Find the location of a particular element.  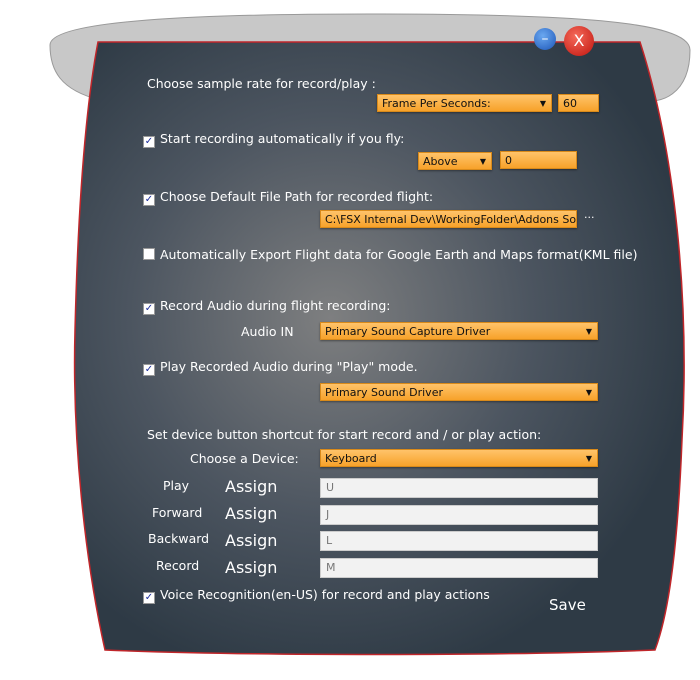

backward-key-input: L is located at coordinates (459, 541).